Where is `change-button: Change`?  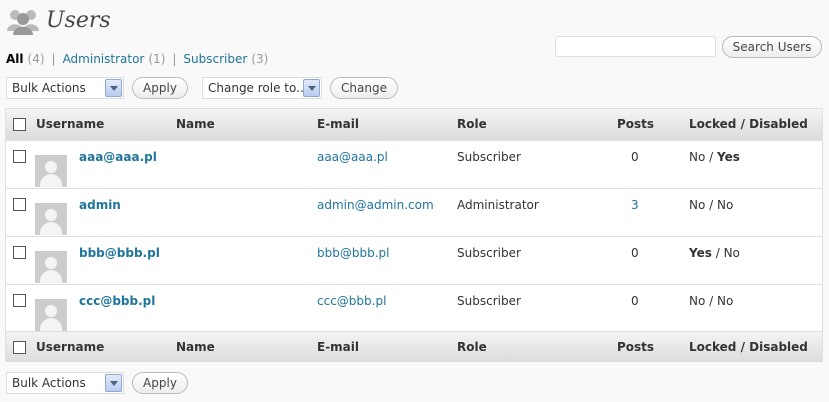 change-button: Change is located at coordinates (364, 88).